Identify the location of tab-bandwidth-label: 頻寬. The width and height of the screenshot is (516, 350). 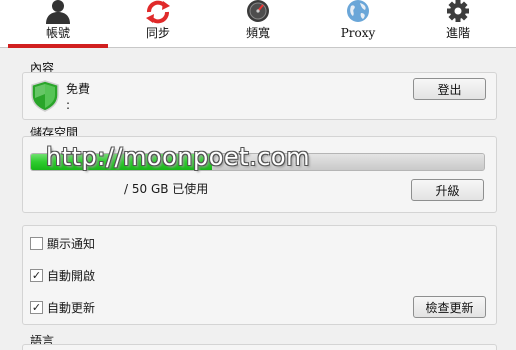
(257, 33).